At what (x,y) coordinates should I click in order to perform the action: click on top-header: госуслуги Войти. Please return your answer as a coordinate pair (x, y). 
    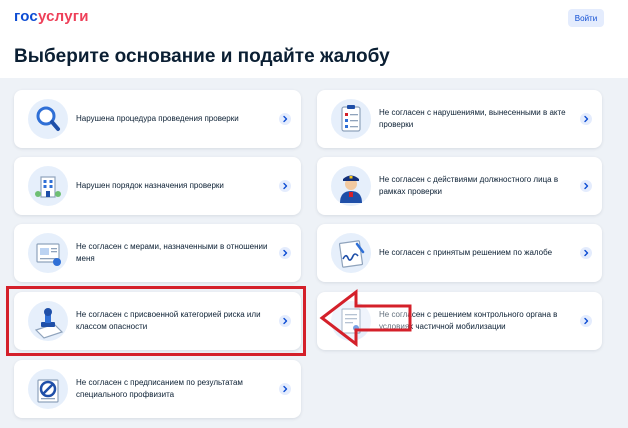
    Looking at the image, I should click on (314, 18).